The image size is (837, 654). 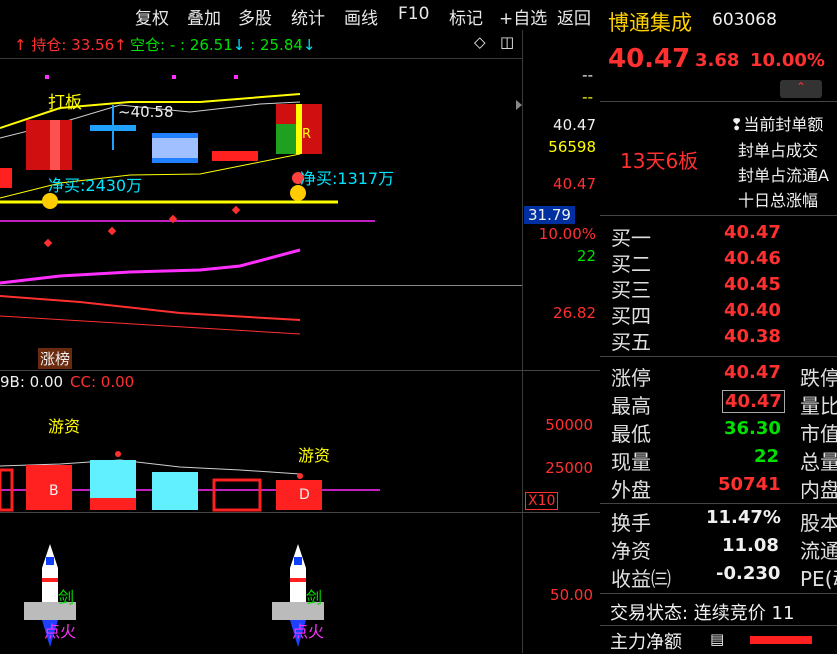 I want to click on empty-label: 空仓: - : 26.51↓ : 25.84↓, so click(x=223, y=45).